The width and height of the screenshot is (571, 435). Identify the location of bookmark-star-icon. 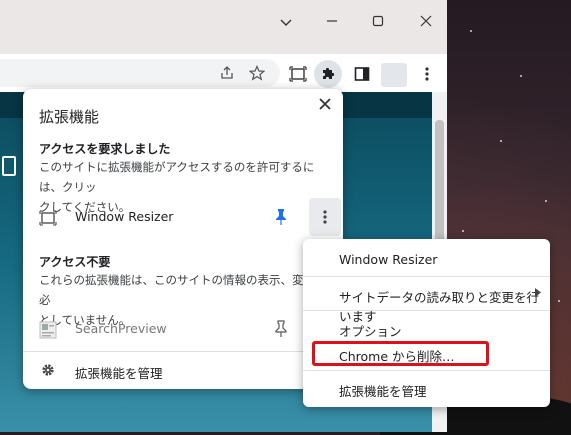
(257, 73).